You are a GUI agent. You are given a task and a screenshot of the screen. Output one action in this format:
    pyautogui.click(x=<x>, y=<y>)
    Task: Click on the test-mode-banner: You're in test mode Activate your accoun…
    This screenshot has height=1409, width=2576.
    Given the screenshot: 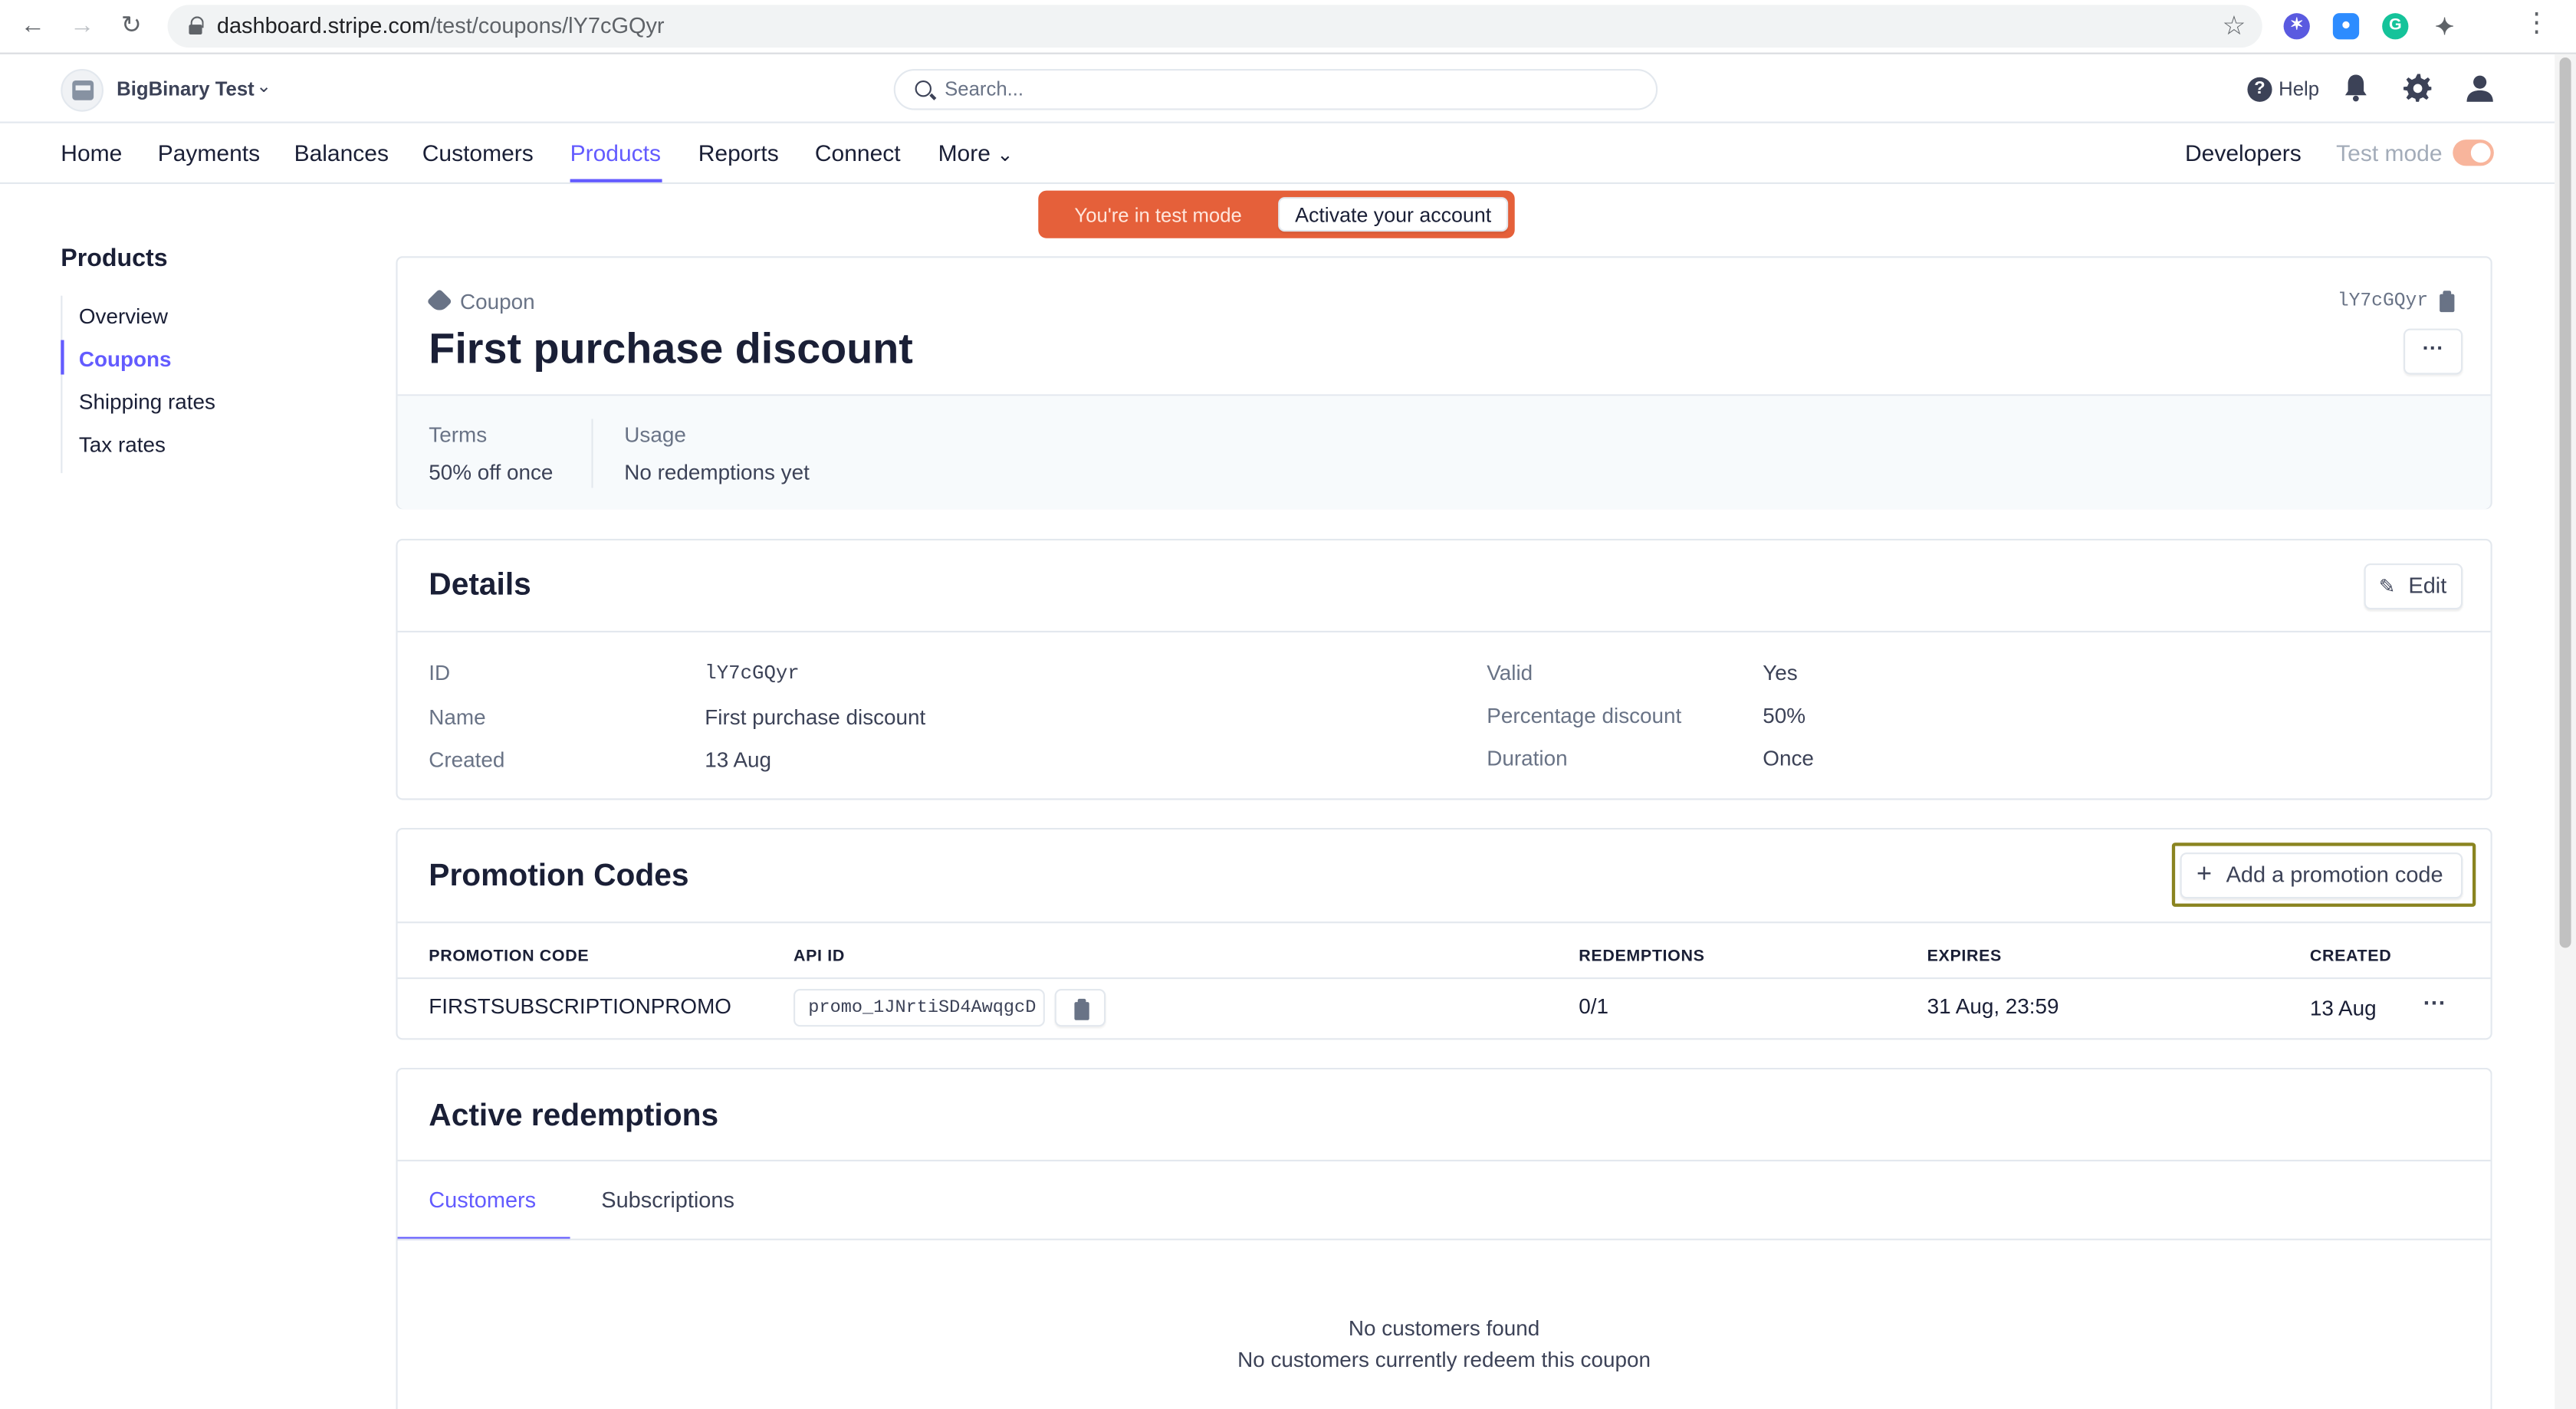 What is the action you would take?
    pyautogui.click(x=1276, y=214)
    